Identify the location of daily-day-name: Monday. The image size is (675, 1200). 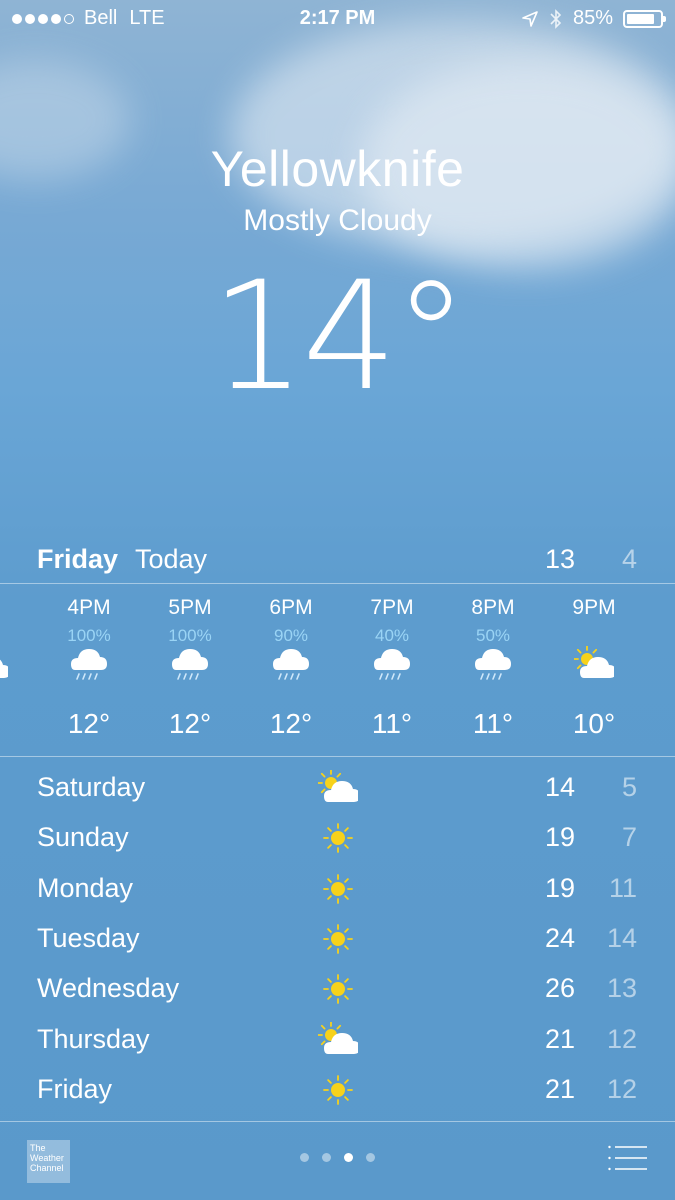
(85, 887).